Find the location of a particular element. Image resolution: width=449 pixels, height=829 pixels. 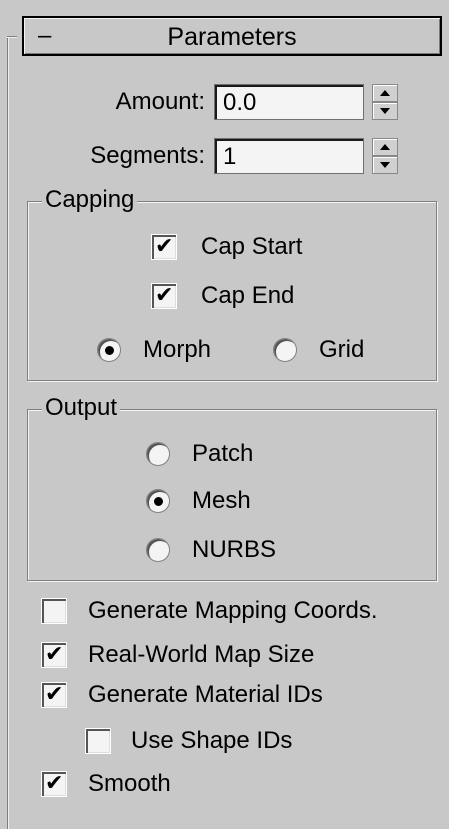

use-shape-ids-checkbox is located at coordinates (98, 741).